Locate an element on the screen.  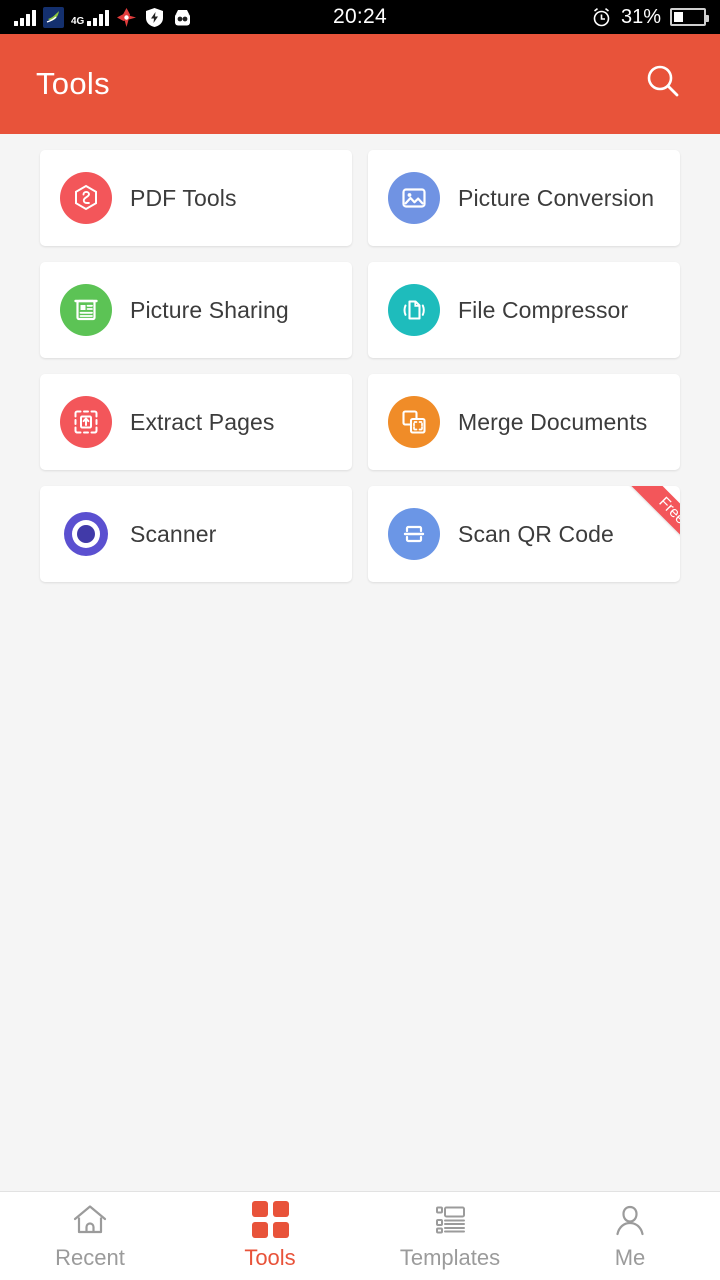
free-badge-ribbon: Free is located at coordinates (643, 523).